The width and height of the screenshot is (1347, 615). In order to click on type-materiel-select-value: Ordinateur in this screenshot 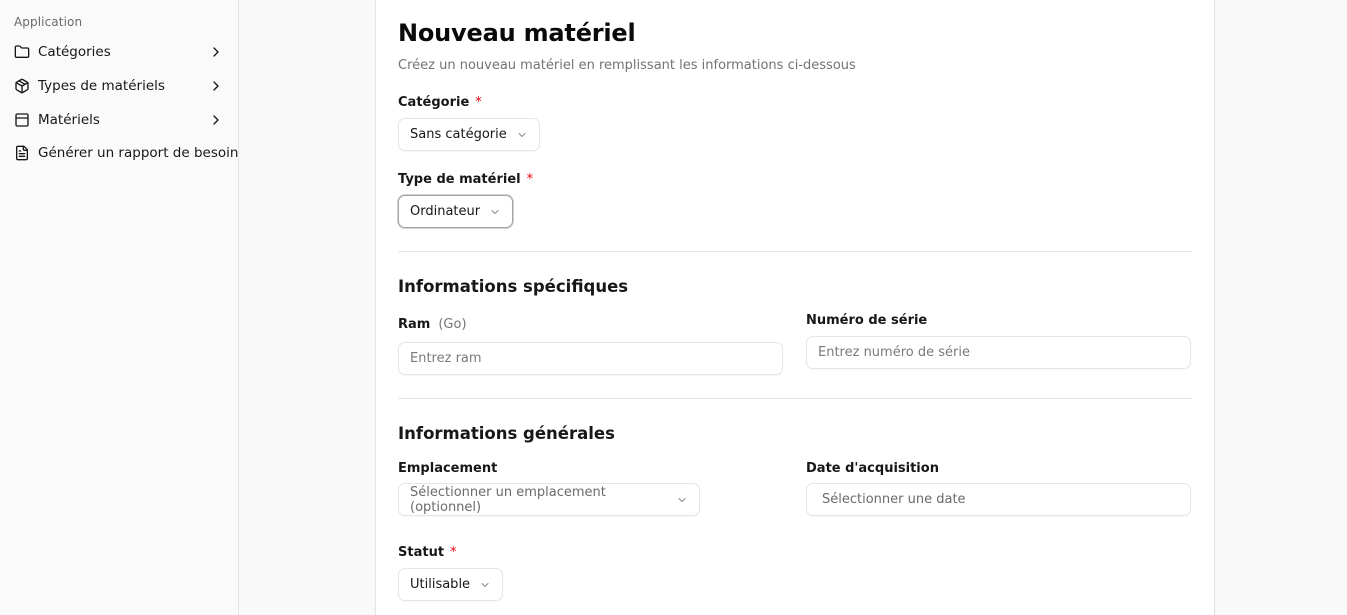, I will do `click(445, 211)`.